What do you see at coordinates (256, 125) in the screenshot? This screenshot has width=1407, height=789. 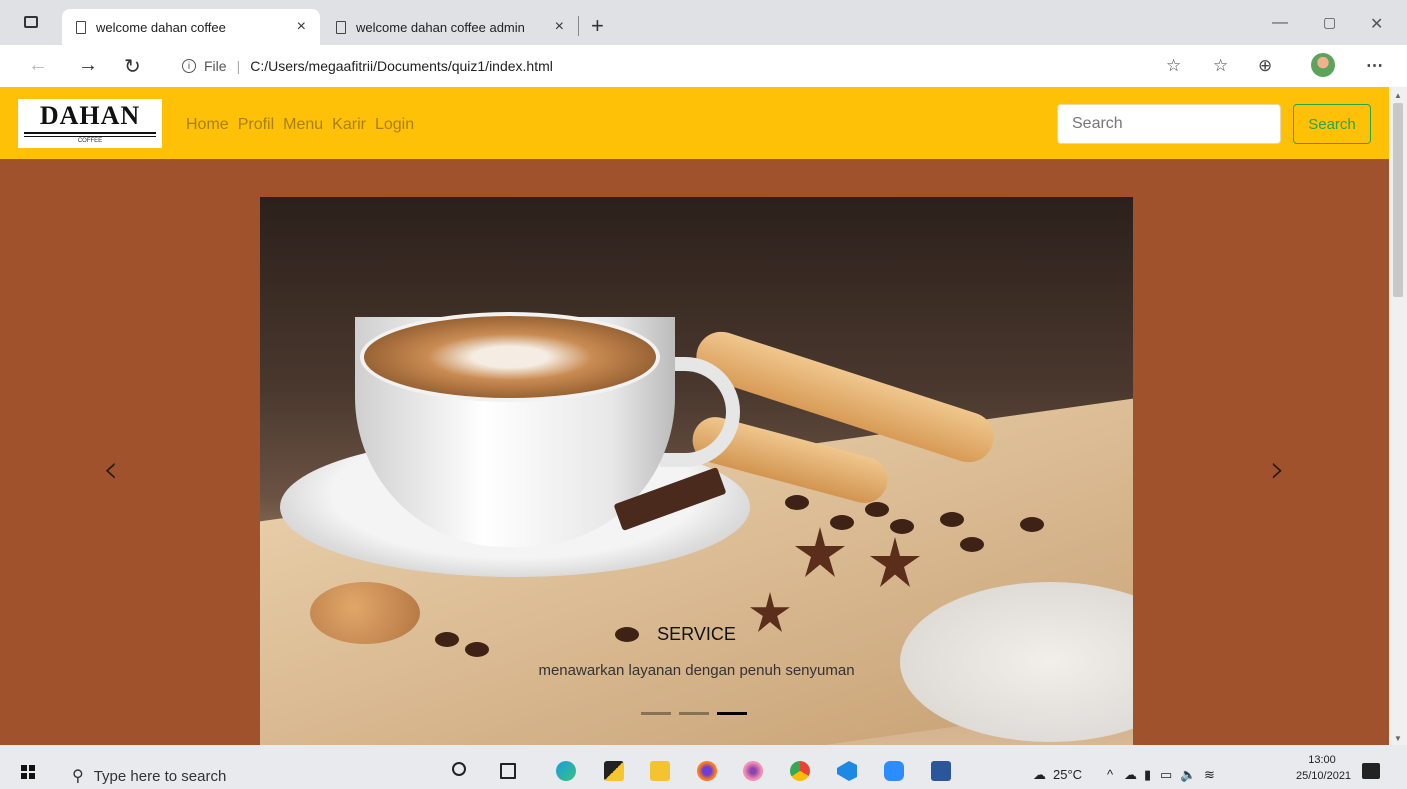 I see `nav-link-profil: Profil` at bounding box center [256, 125].